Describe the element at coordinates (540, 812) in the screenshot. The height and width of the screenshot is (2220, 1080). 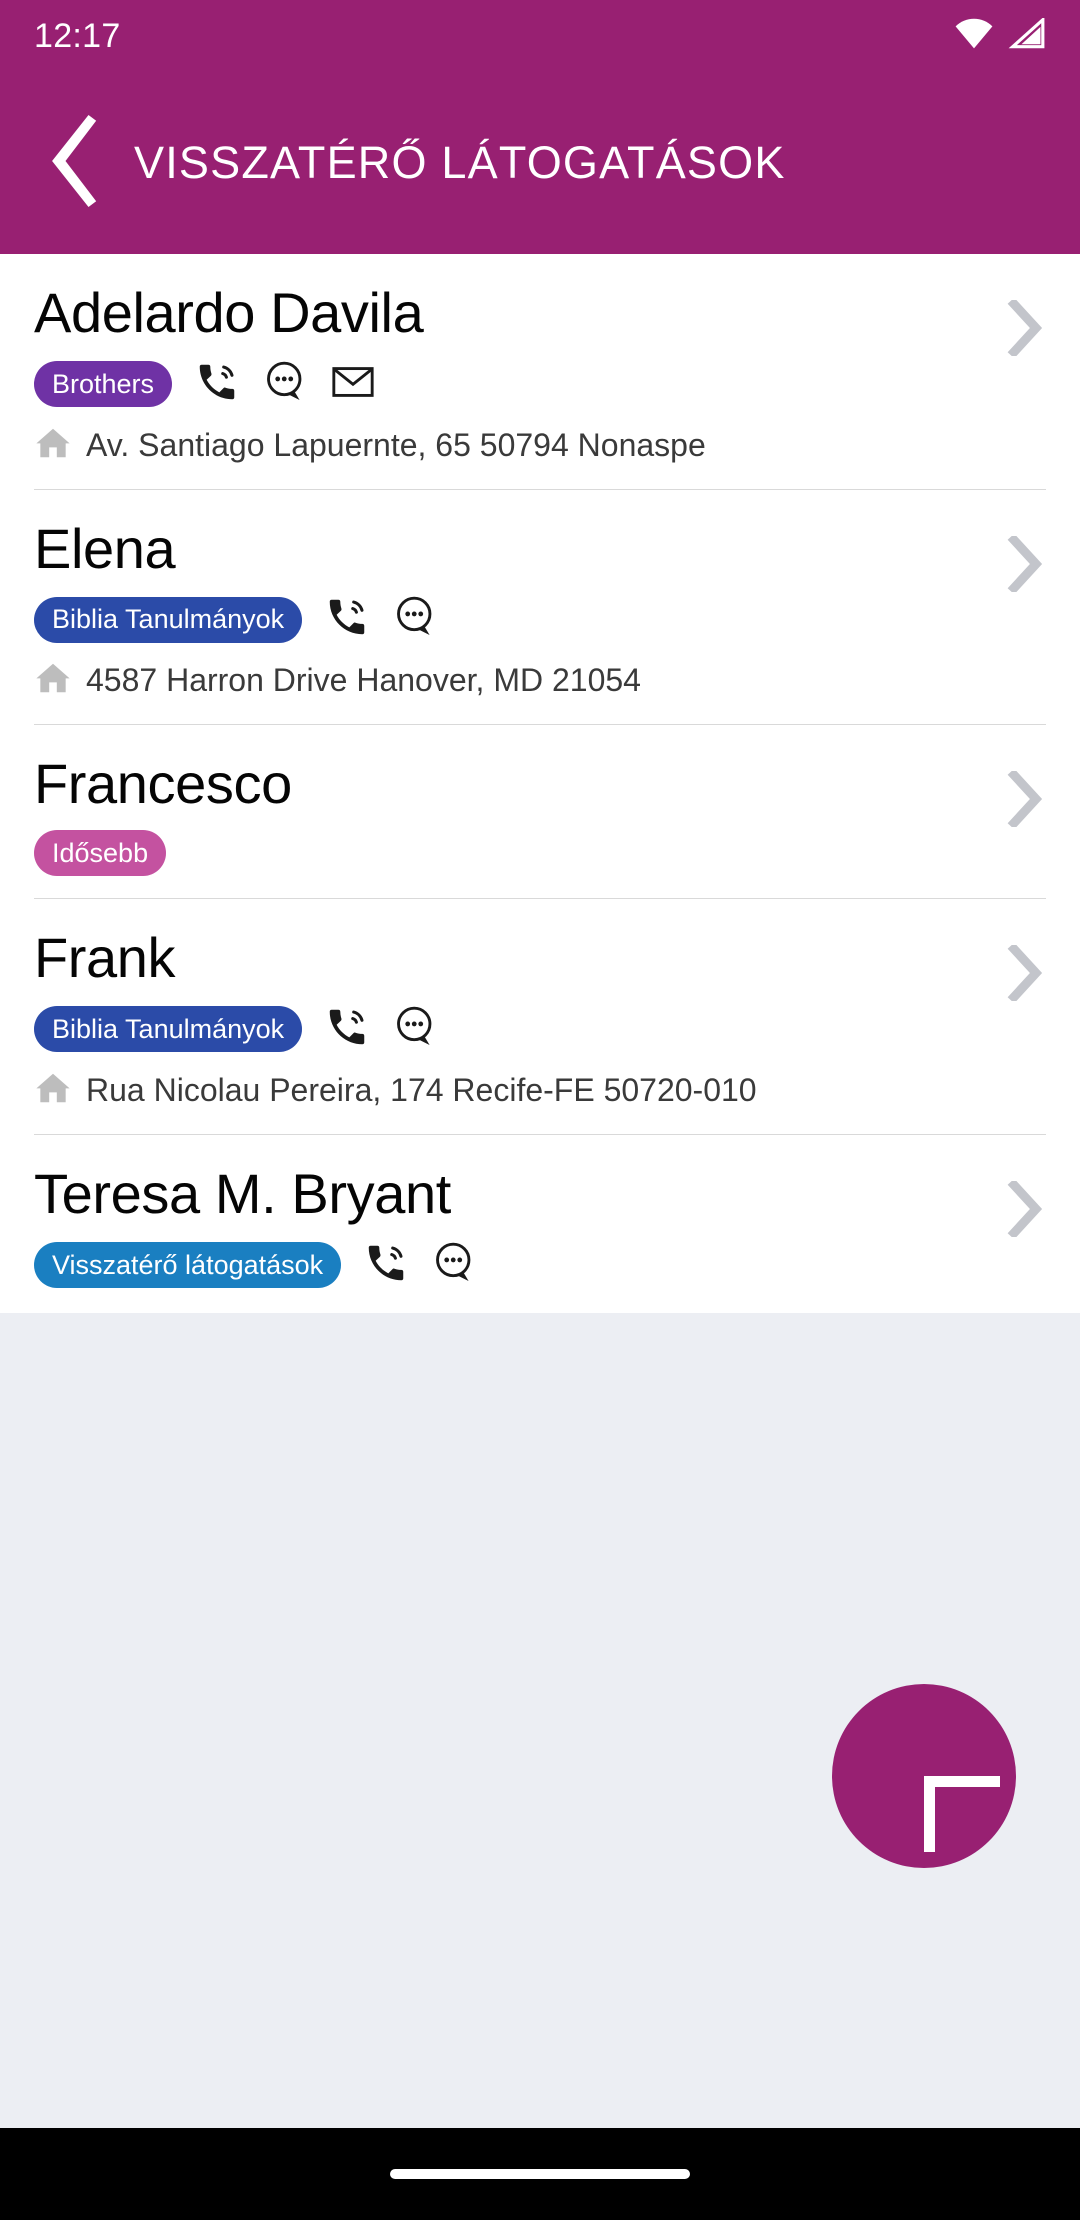
I see `list-item: Francesco Idősebb` at that location.